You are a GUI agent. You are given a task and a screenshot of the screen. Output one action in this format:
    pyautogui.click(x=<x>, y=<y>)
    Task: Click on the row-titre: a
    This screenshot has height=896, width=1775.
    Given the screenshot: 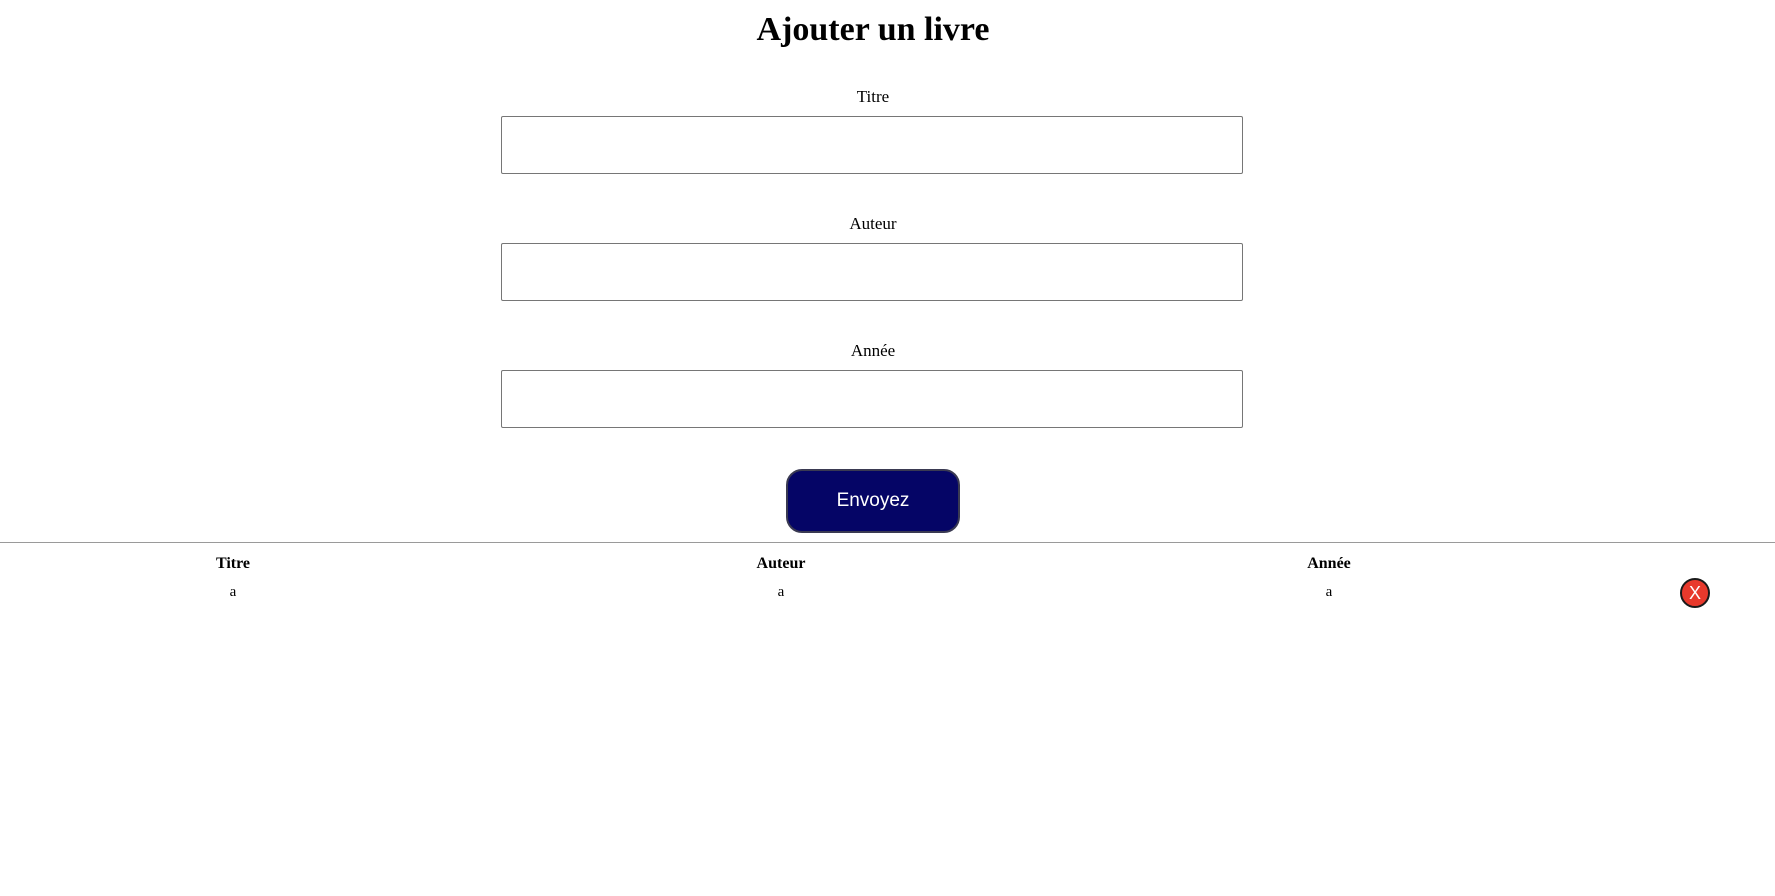 What is the action you would take?
    pyautogui.click(x=233, y=592)
    